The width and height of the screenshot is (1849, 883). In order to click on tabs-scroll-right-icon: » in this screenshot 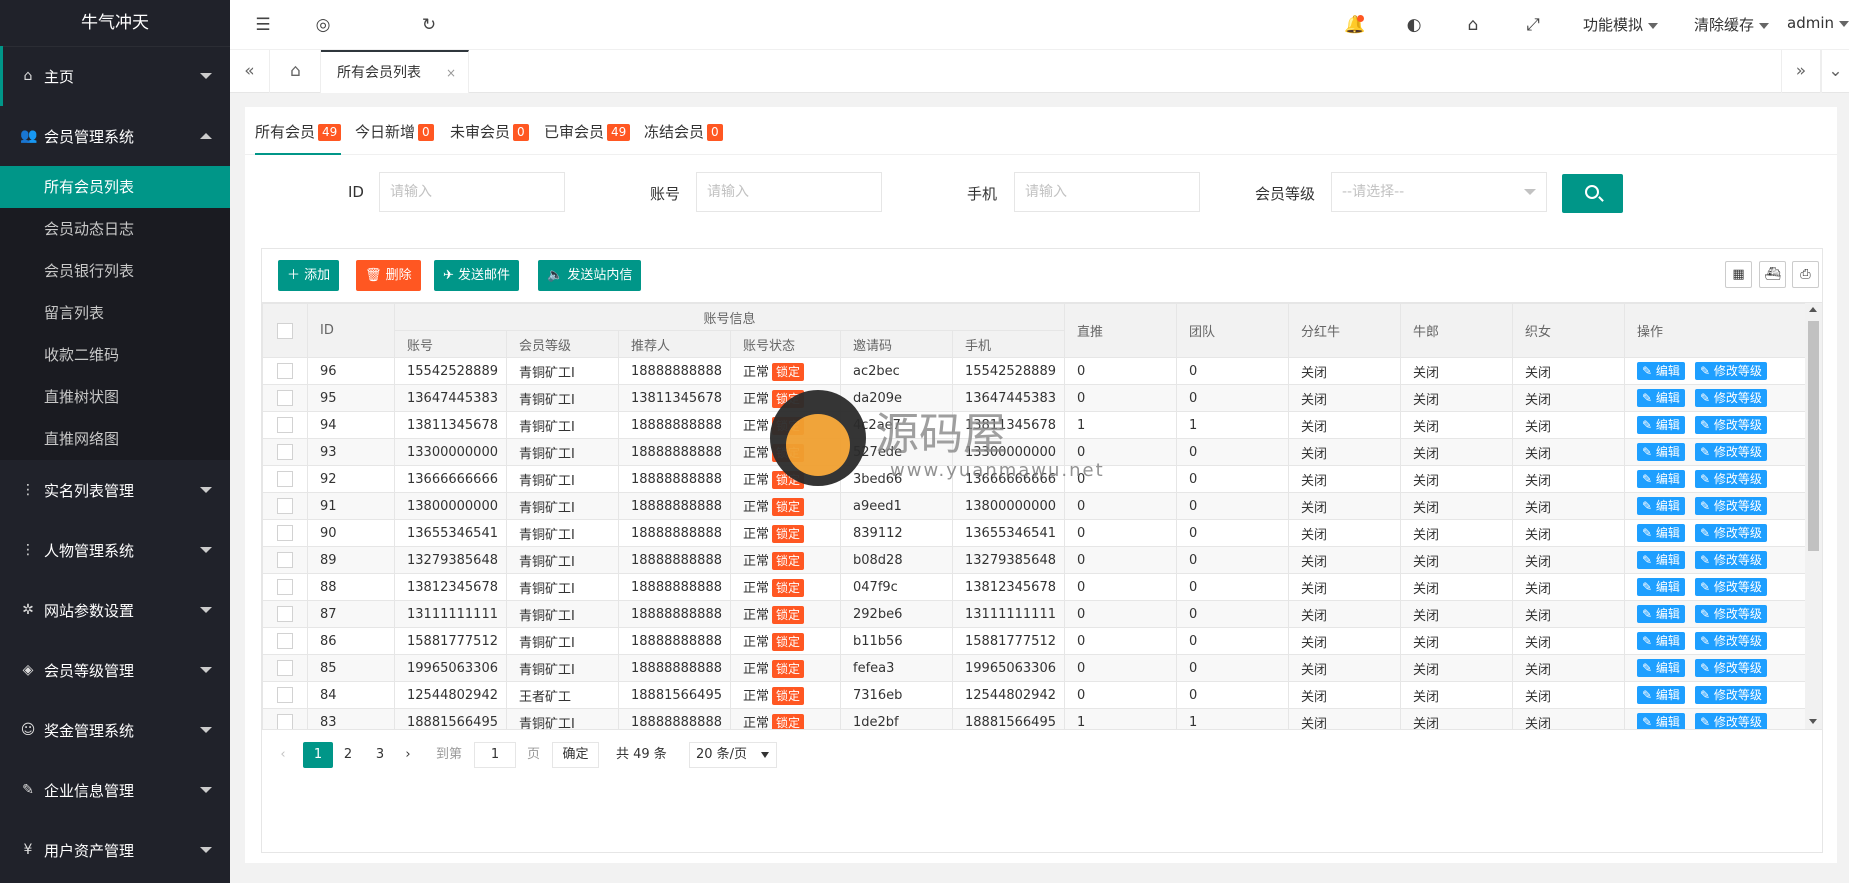, I will do `click(1801, 71)`.